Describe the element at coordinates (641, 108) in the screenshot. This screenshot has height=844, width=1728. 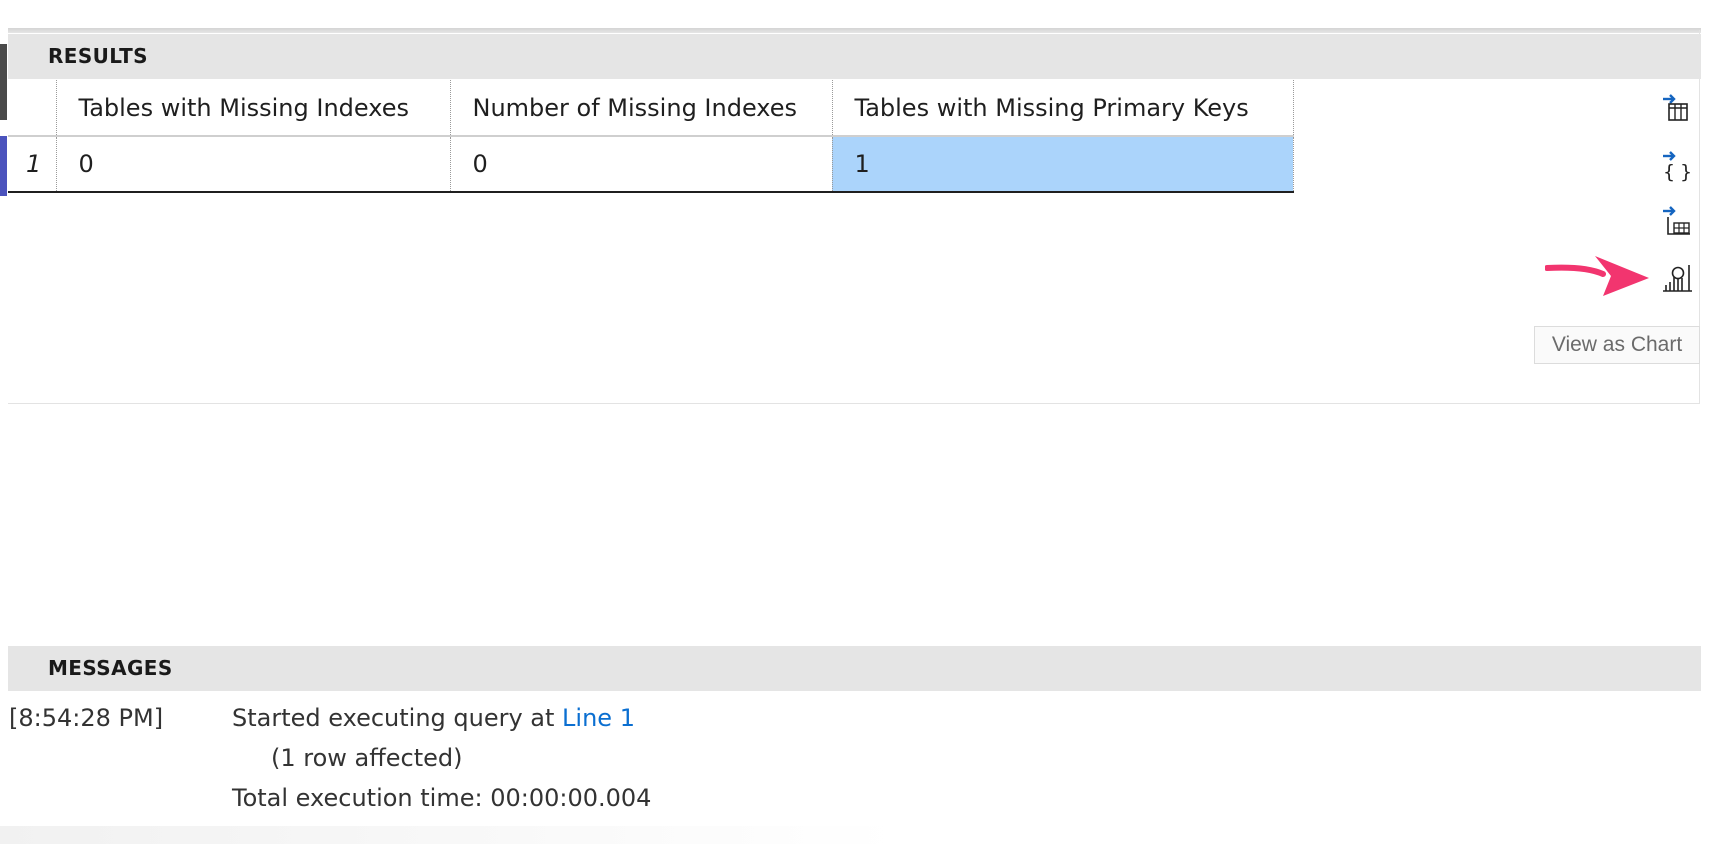
I see `column-header-number-missing-indexes: Number of Missing Indexes` at that location.